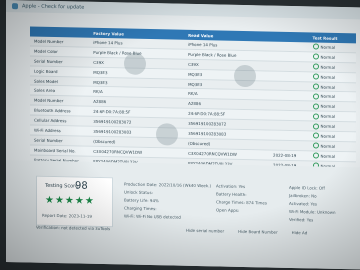 The height and width of the screenshot is (270, 360). What do you see at coordinates (201, 35) in the screenshot?
I see `header-read: Read Value` at bounding box center [201, 35].